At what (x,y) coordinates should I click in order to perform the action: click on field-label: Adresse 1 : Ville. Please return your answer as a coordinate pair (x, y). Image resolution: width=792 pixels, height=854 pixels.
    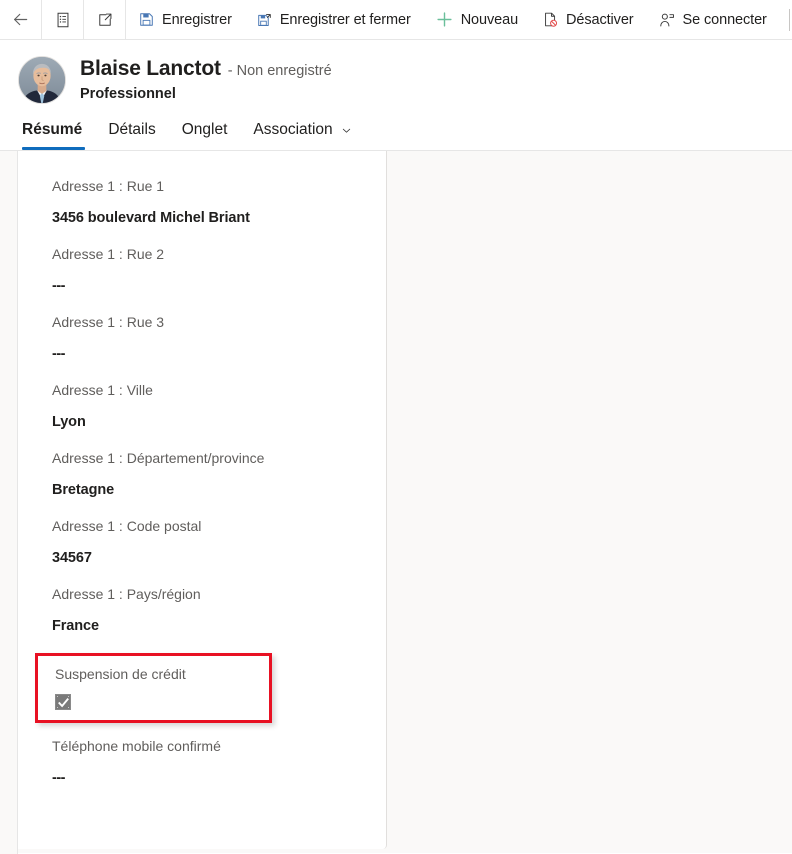
    Looking at the image, I should click on (102, 390).